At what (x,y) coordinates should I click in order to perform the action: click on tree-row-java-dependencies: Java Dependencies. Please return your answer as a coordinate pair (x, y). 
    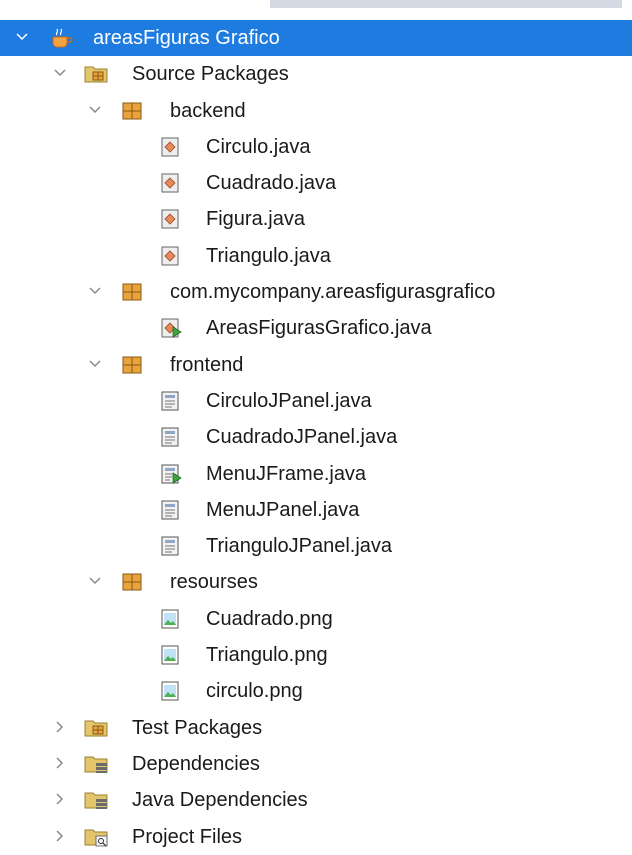
    Looking at the image, I should click on (316, 800).